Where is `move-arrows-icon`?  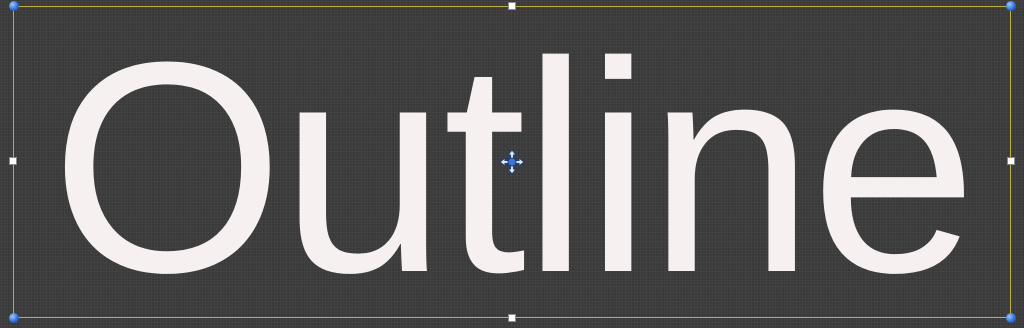 move-arrows-icon is located at coordinates (512, 162).